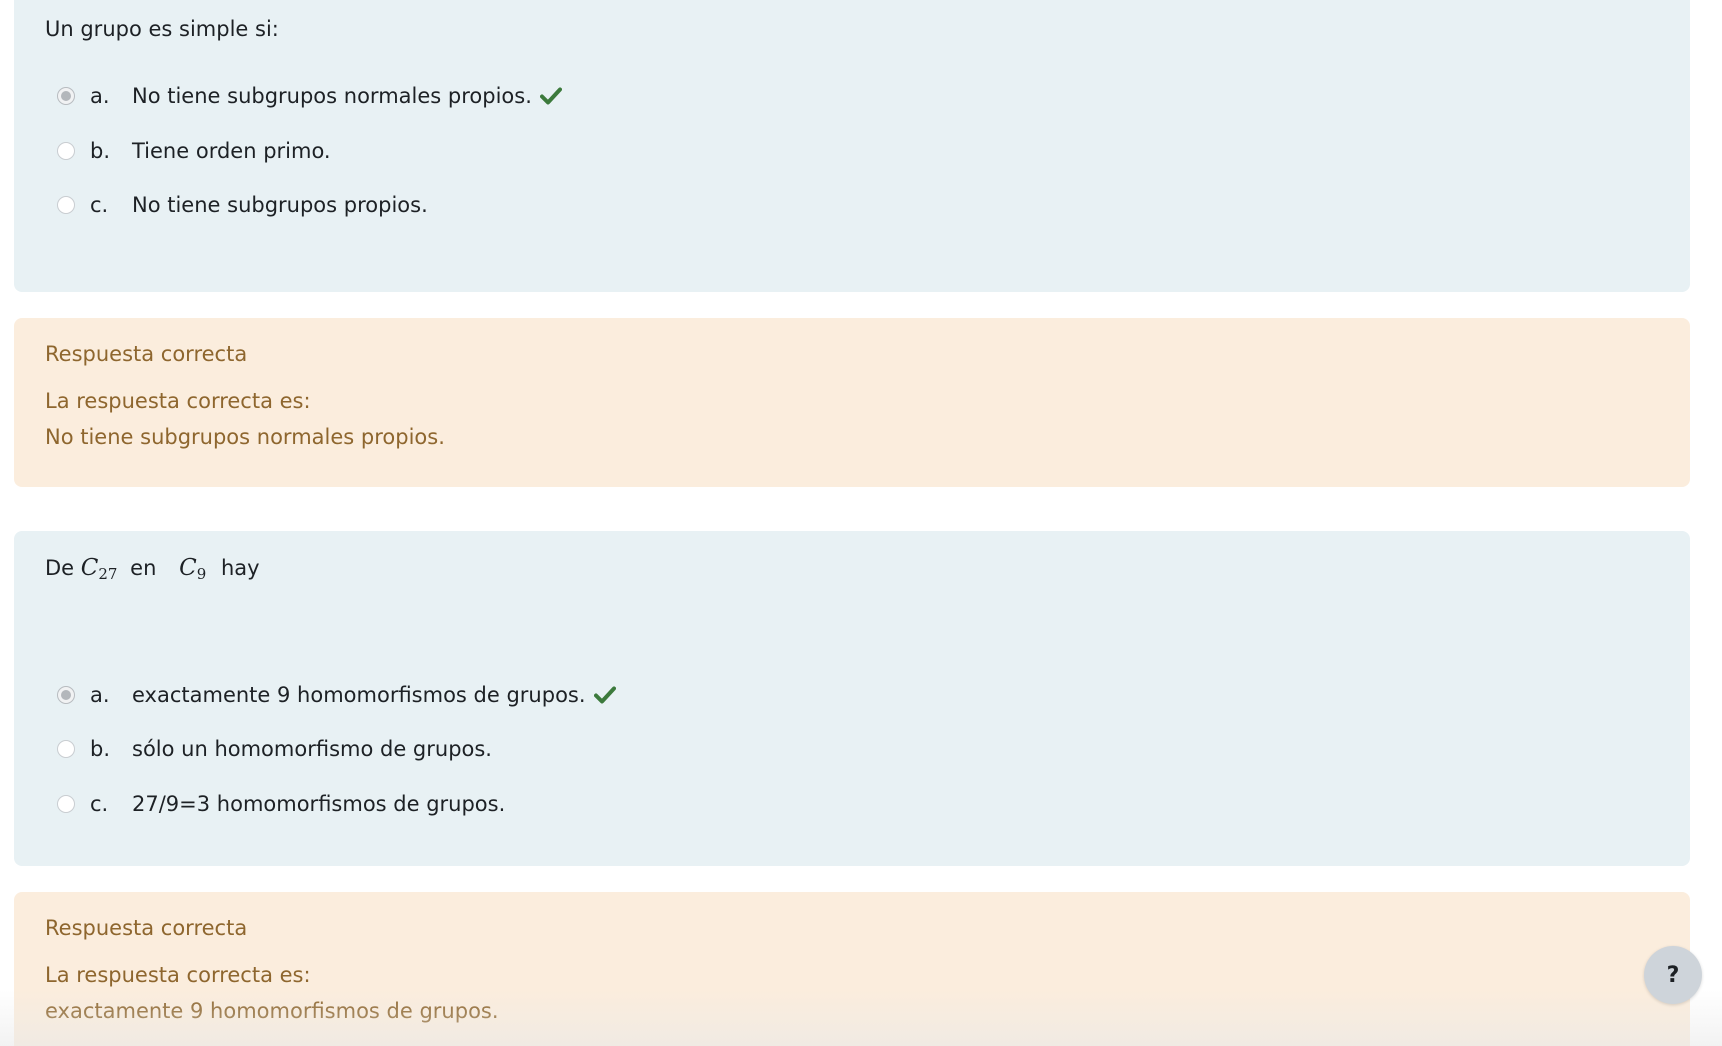 Image resolution: width=1722 pixels, height=1046 pixels. I want to click on question-2-prompt: De C27 en C9 hay, so click(152, 571).